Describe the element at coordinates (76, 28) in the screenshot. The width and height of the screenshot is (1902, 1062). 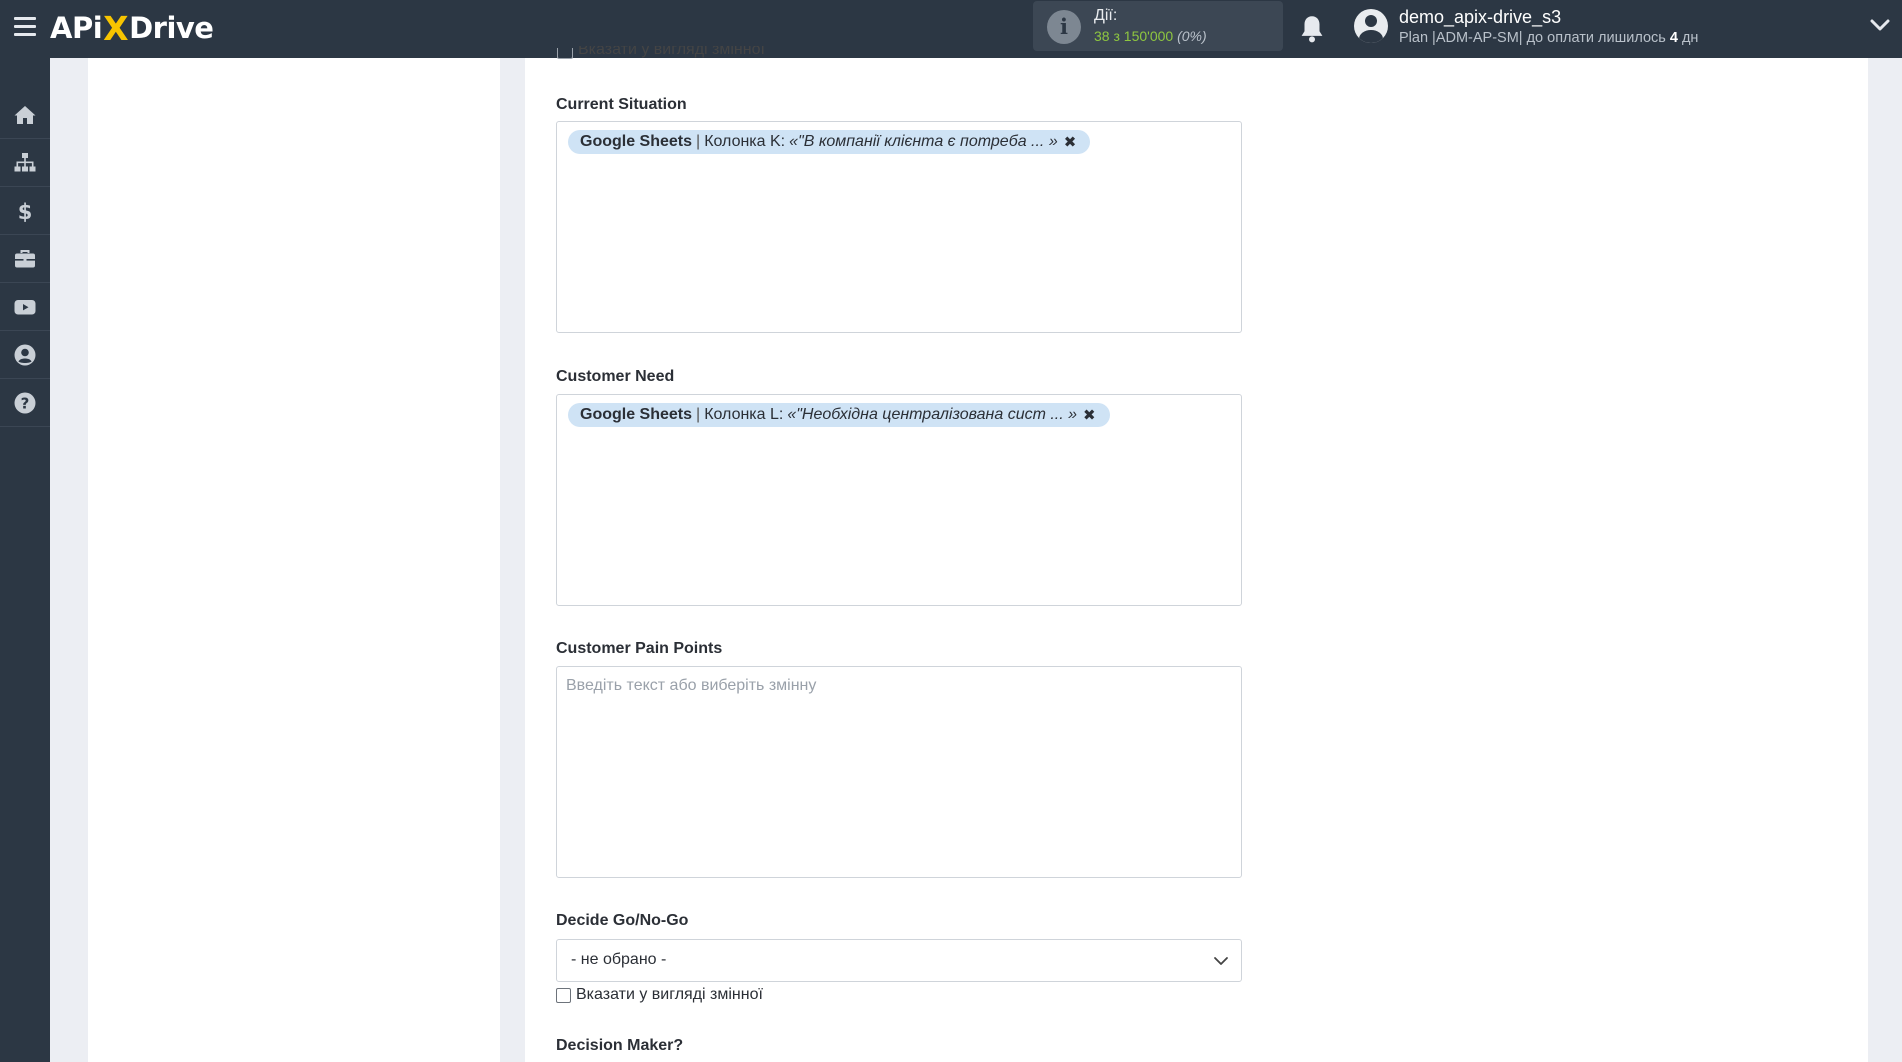
I see `logo-text-left: APi` at that location.